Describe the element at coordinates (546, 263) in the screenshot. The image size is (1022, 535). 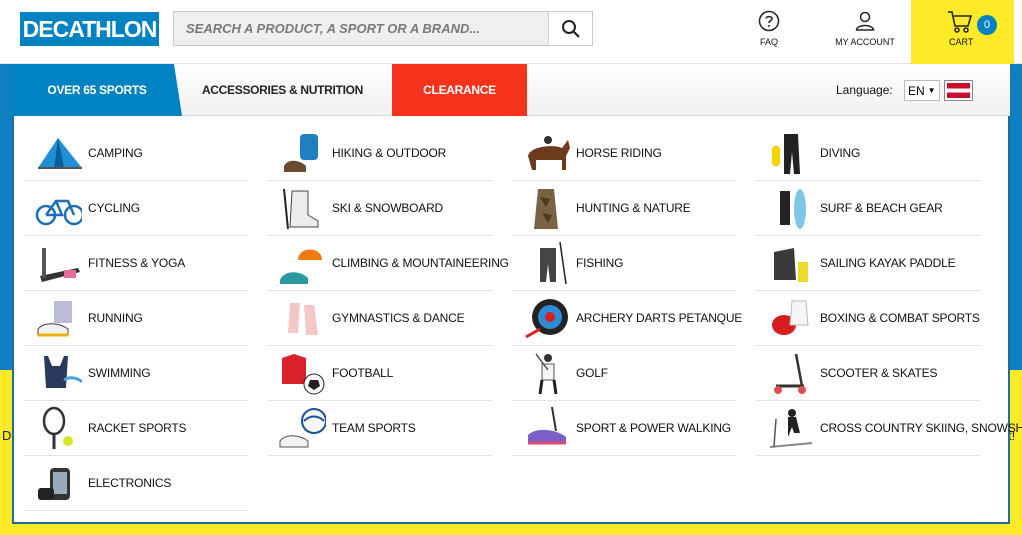
I see `fishing-waders-icon` at that location.